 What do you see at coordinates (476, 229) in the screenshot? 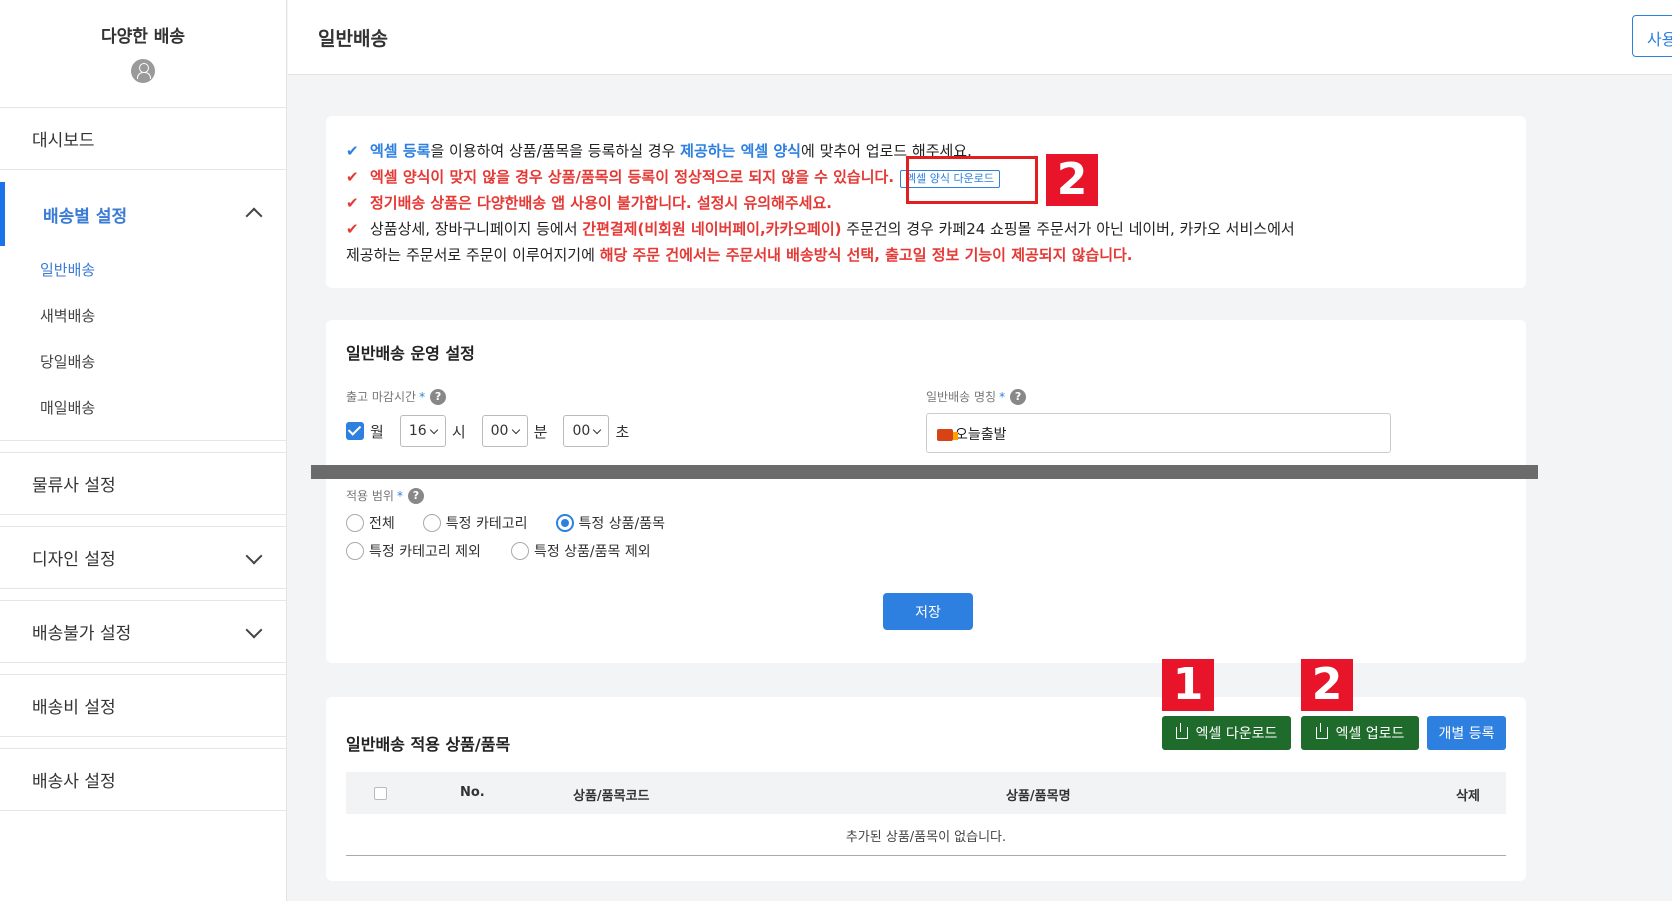
I see `notice-text: 상품상세, 장바구니페이지 등에서` at bounding box center [476, 229].